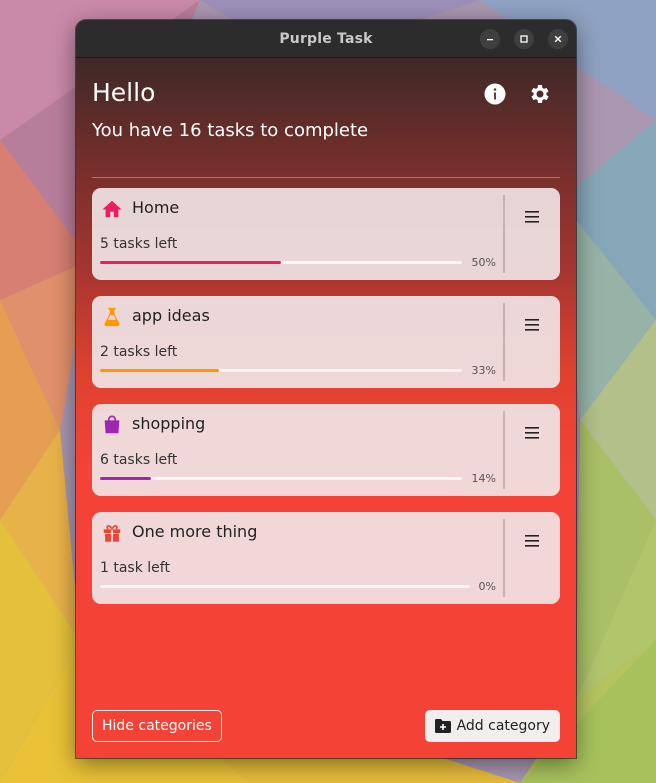  I want to click on category-name: One more thing, so click(195, 531).